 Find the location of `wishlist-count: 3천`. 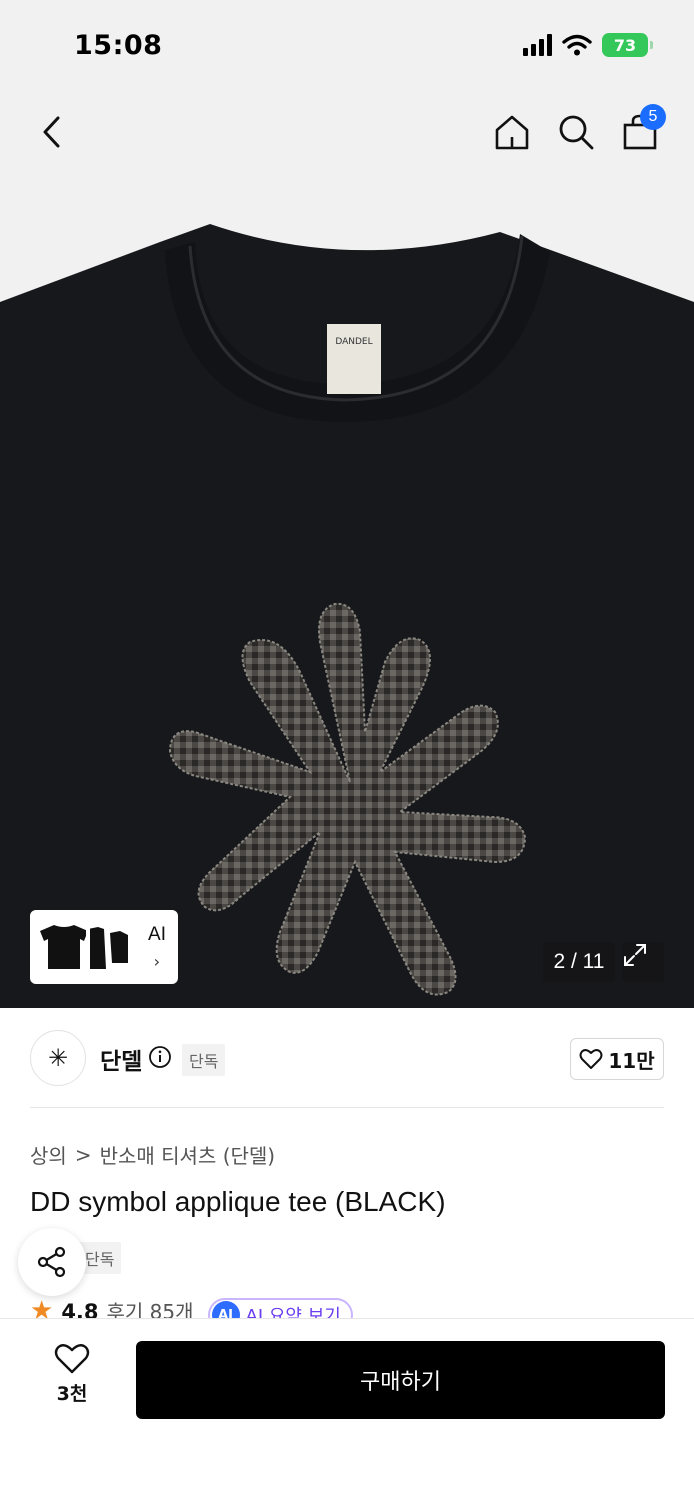

wishlist-count: 3천 is located at coordinates (72, 1394).